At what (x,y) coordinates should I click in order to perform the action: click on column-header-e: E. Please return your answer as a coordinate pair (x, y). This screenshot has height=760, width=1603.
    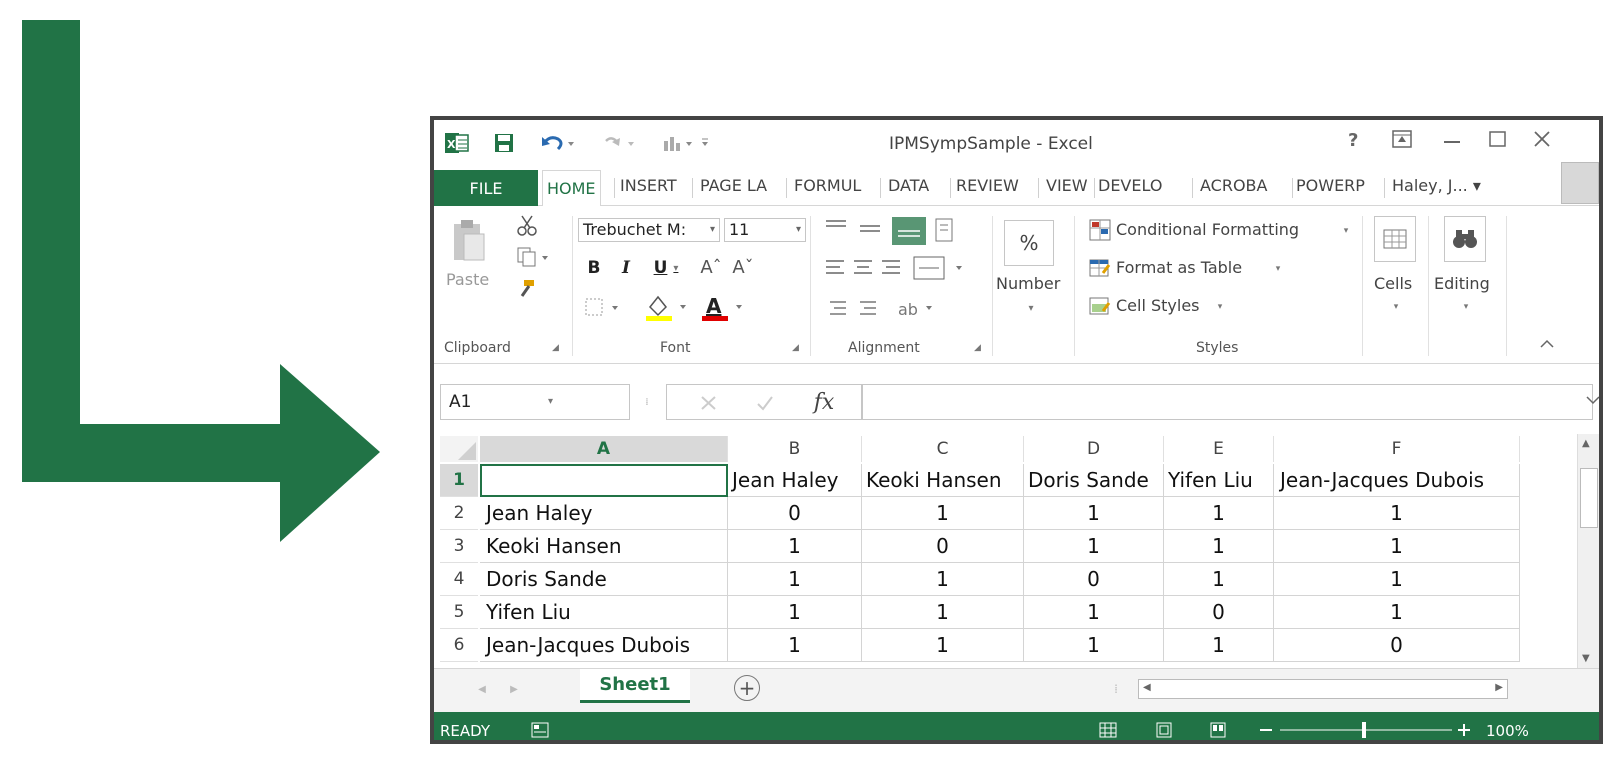
    Looking at the image, I should click on (1219, 449).